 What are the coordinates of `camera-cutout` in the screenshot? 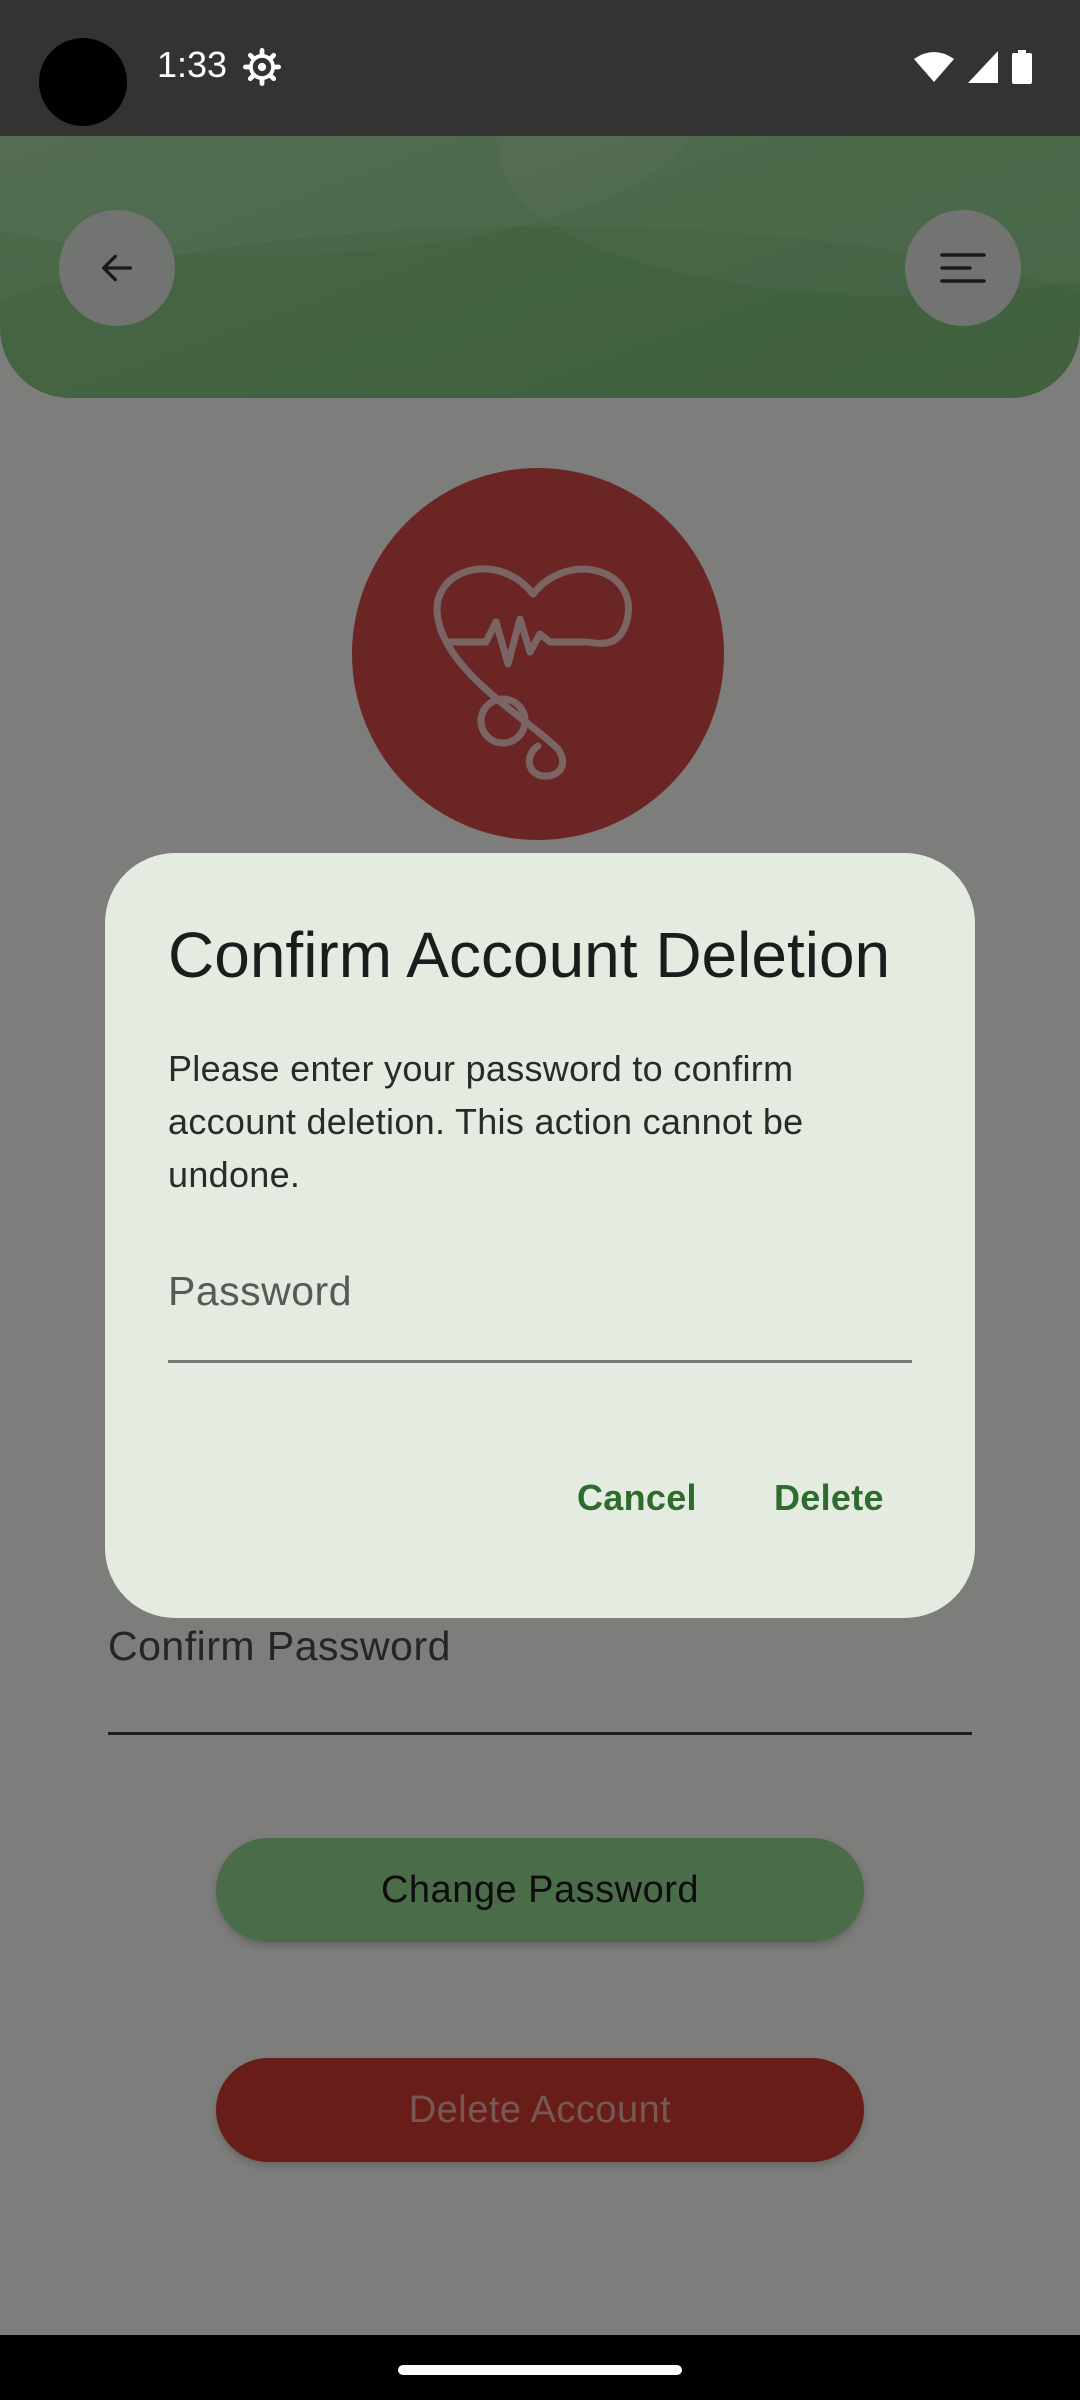 It's located at (83, 82).